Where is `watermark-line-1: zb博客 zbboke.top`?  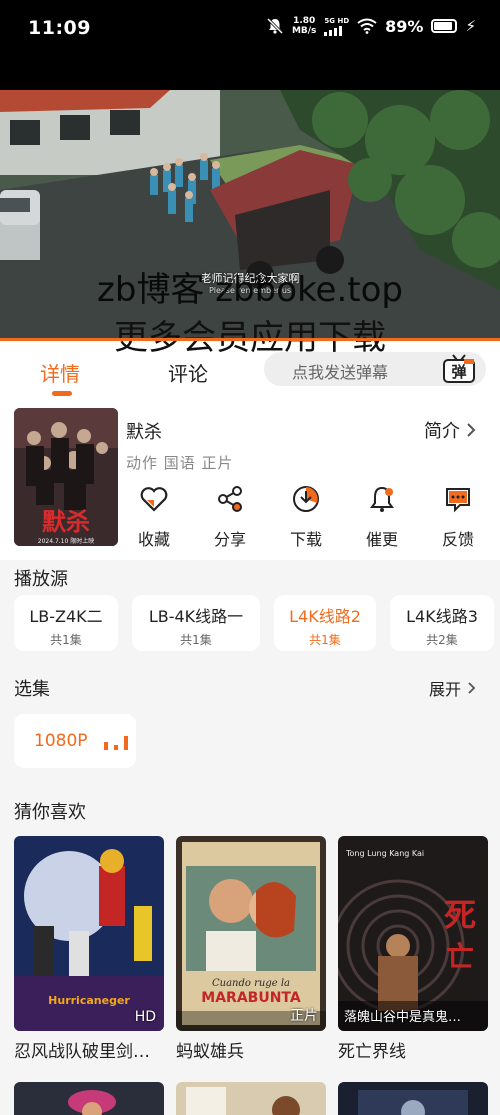 watermark-line-1: zb博客 zbboke.top is located at coordinates (250, 290).